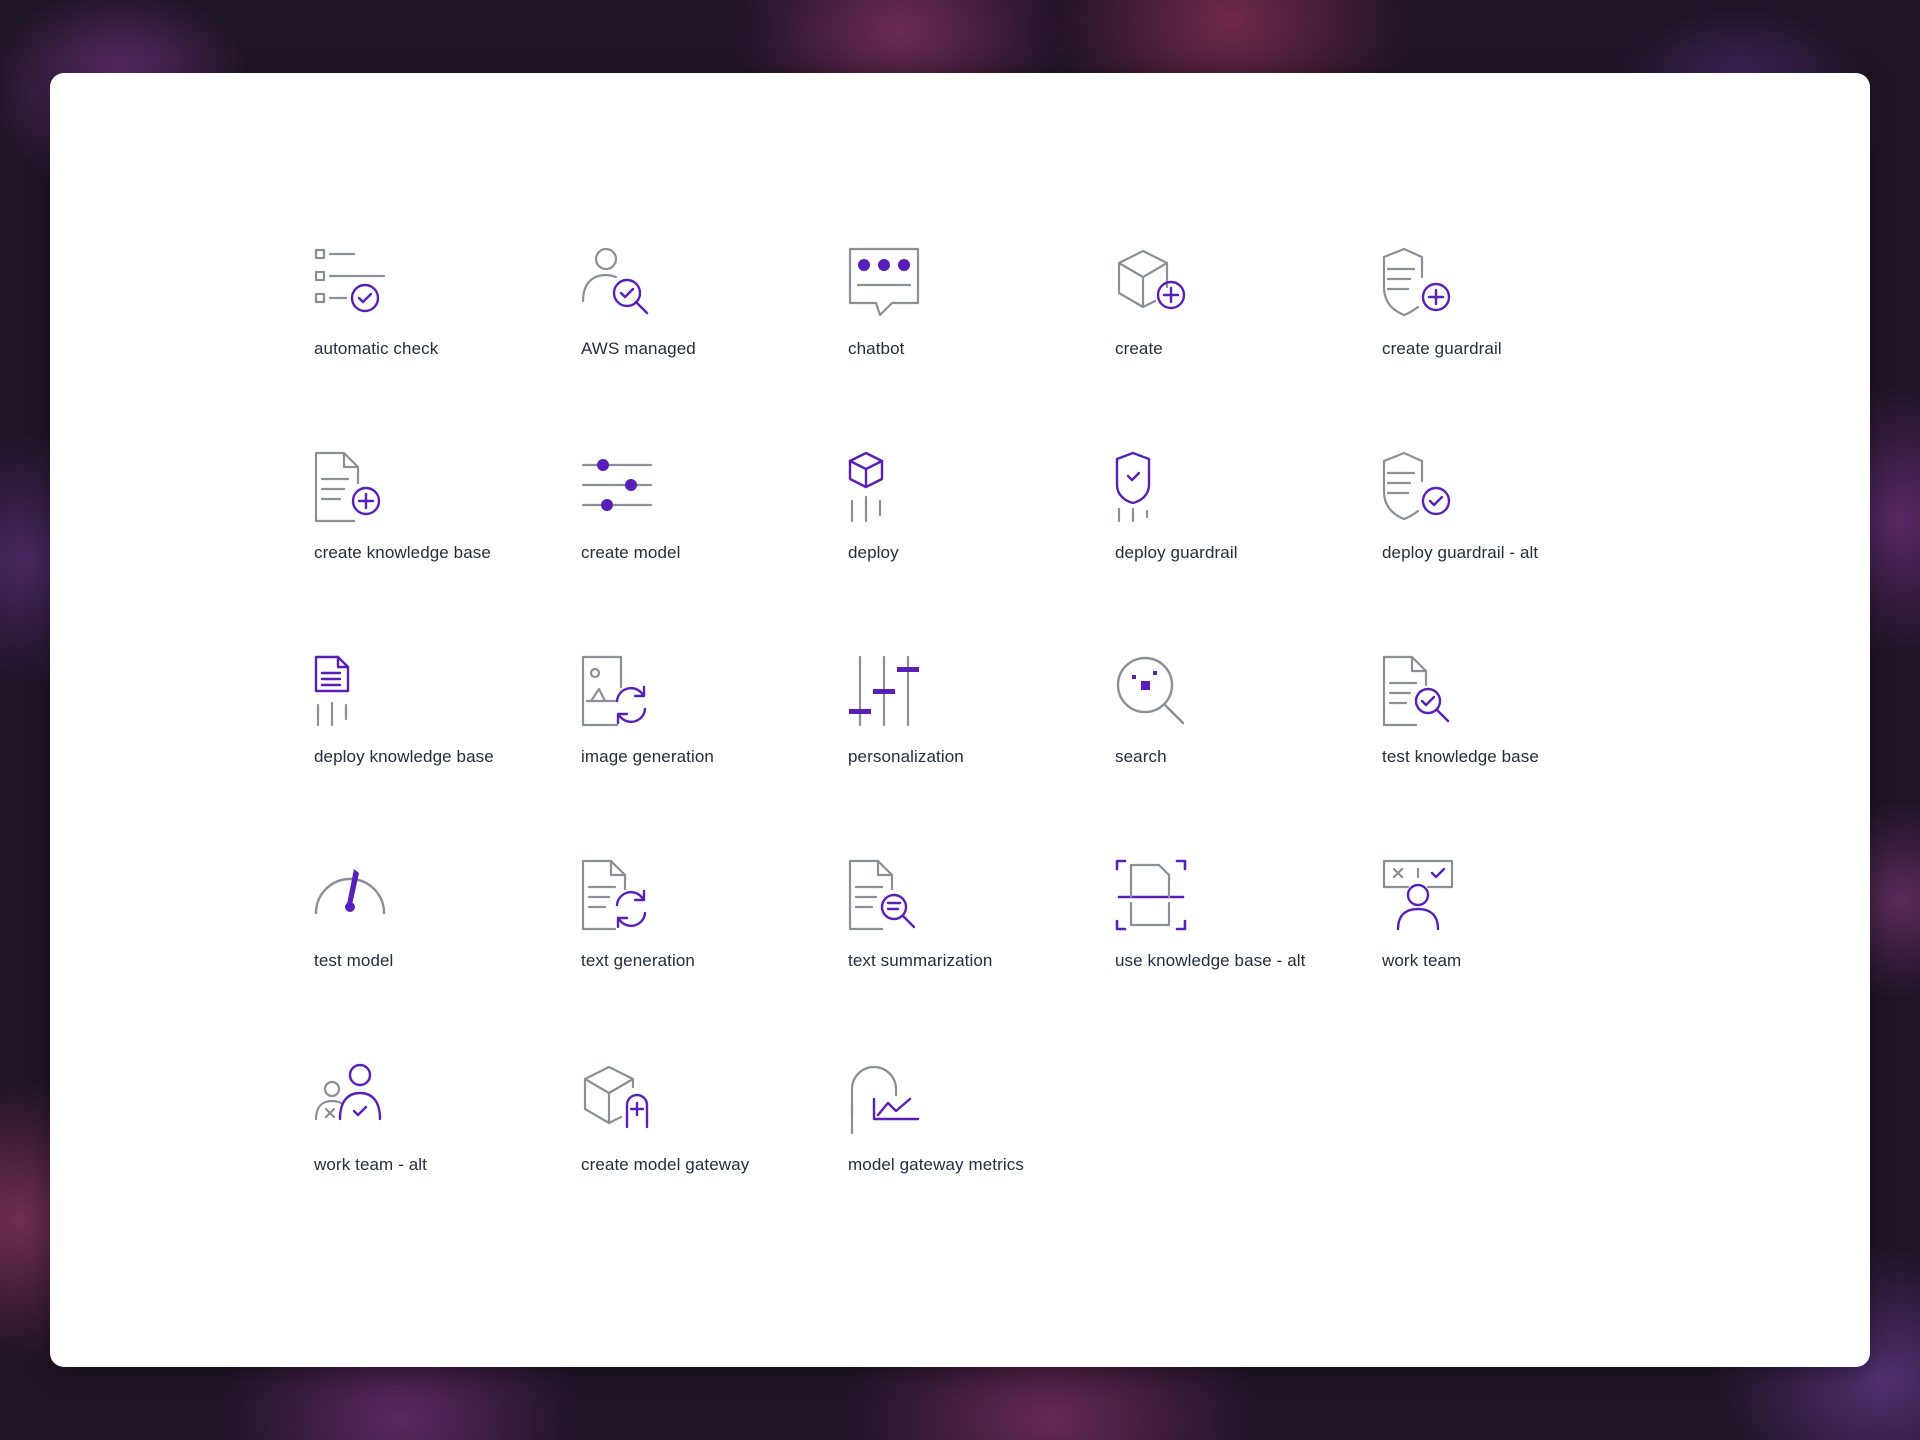 The image size is (1920, 1440). Describe the element at coordinates (1151, 487) in the screenshot. I see `shield-deploy-icon` at that location.